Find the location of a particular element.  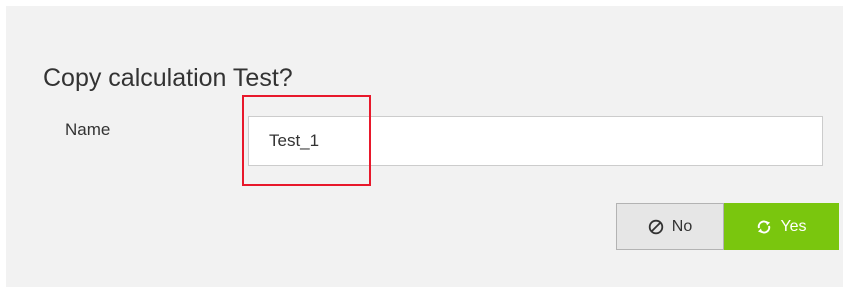

yes-button-label: Yes is located at coordinates (793, 226).